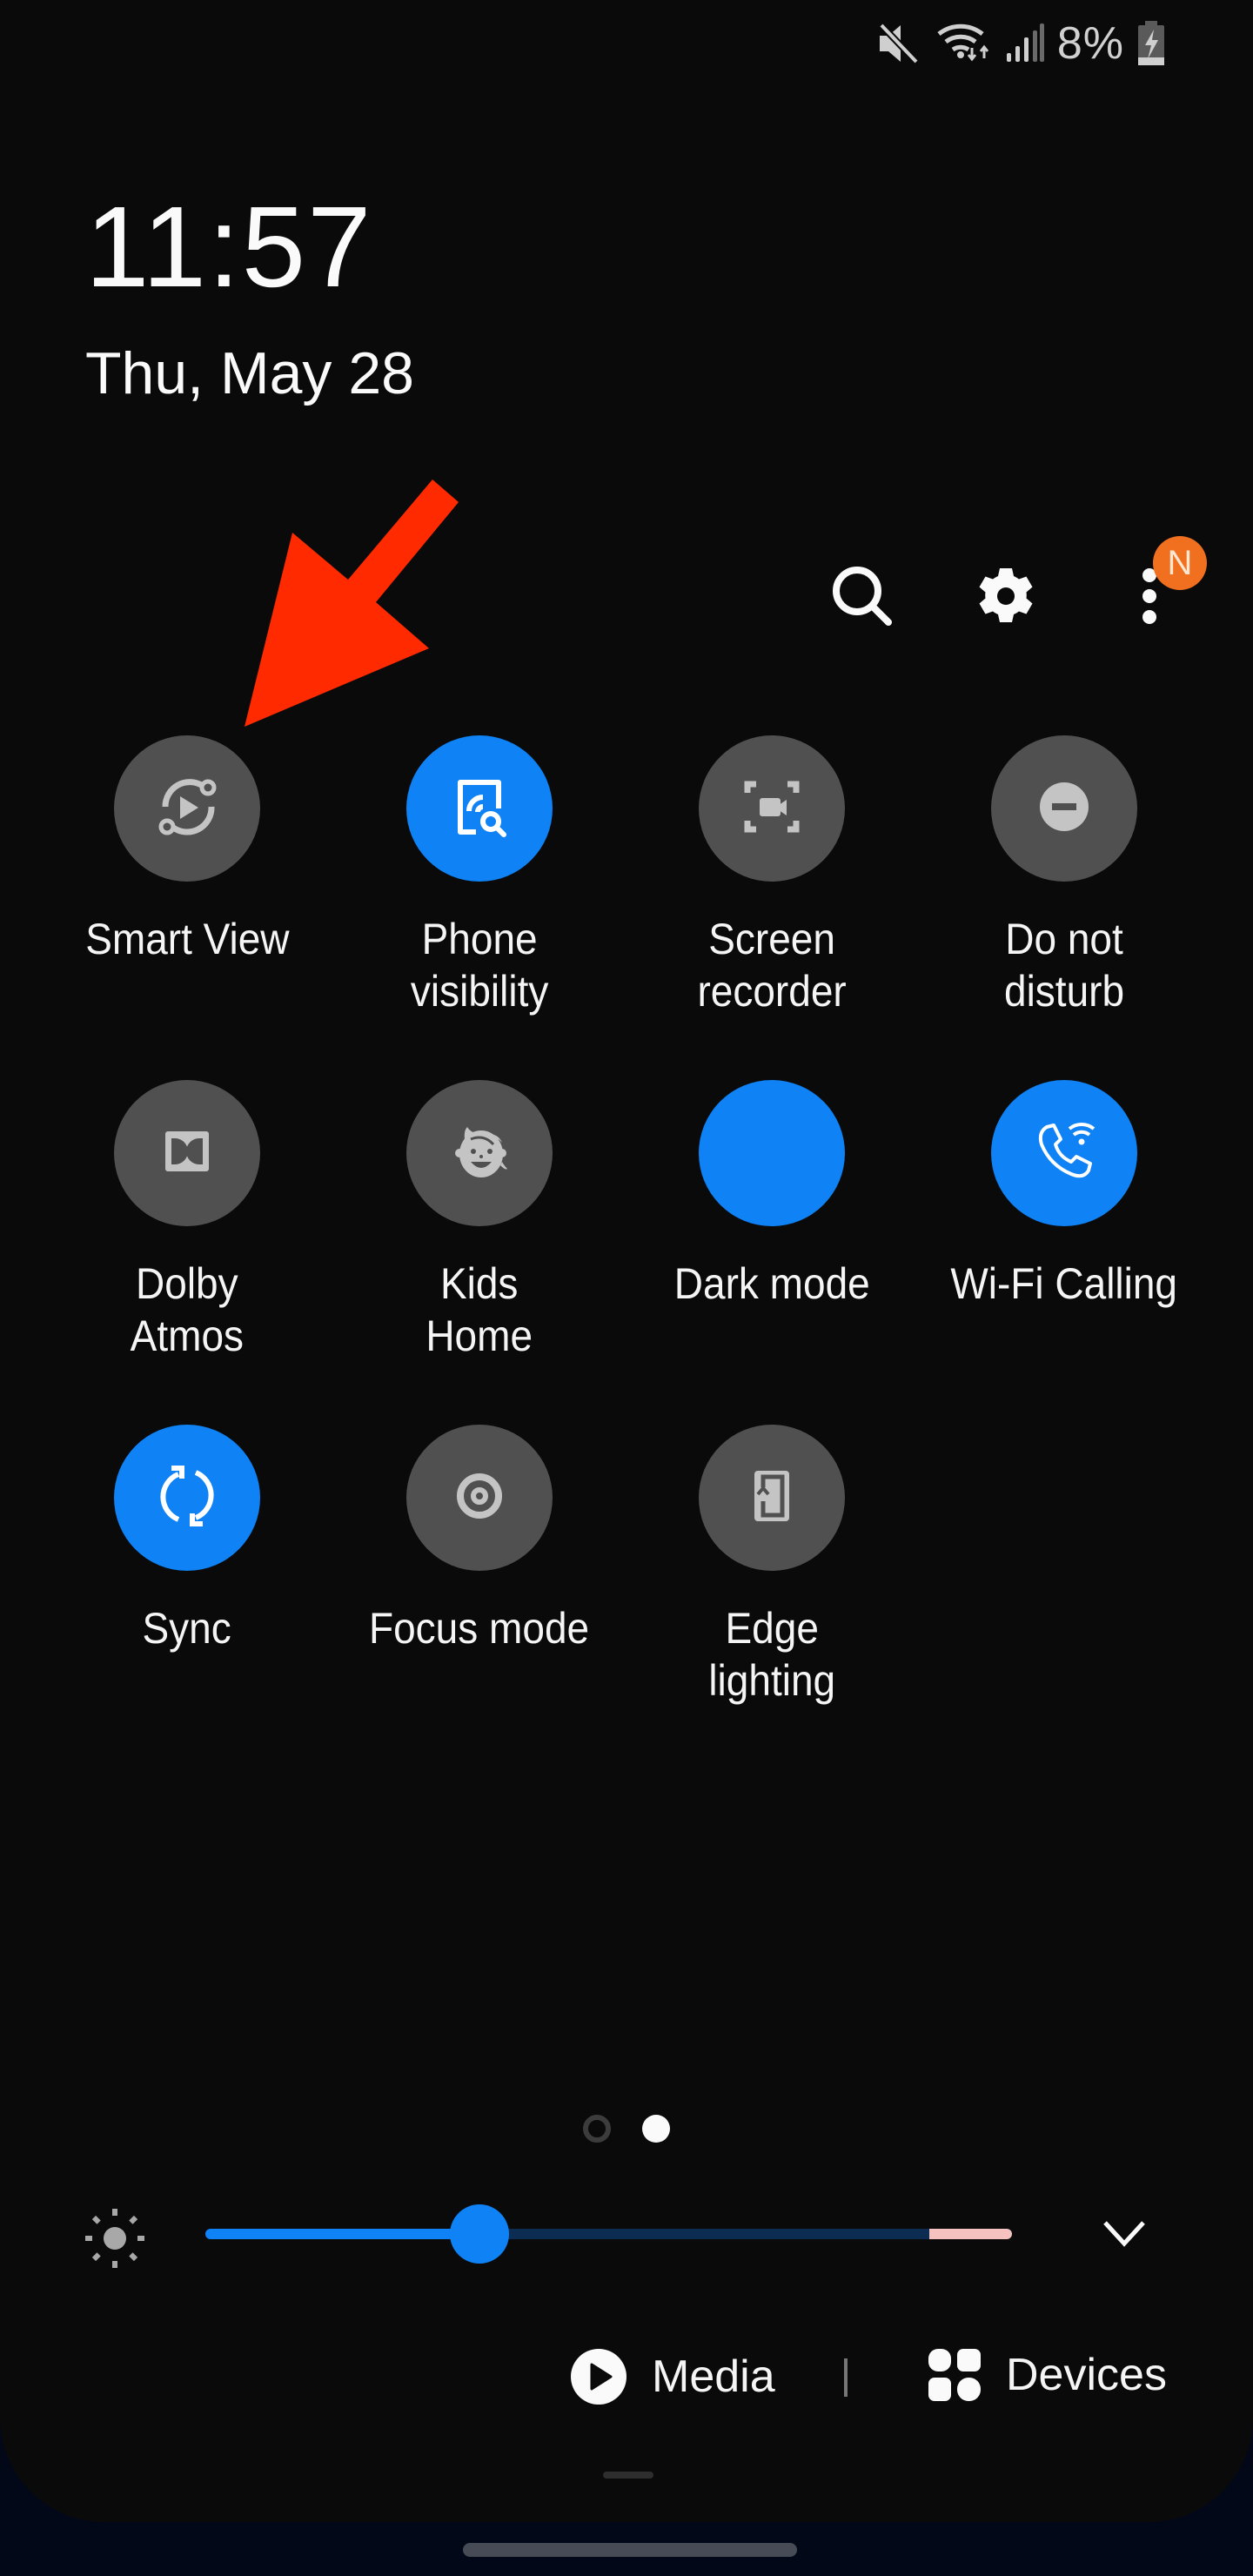 The image size is (1253, 2576). I want to click on media-label: Media, so click(713, 2376).